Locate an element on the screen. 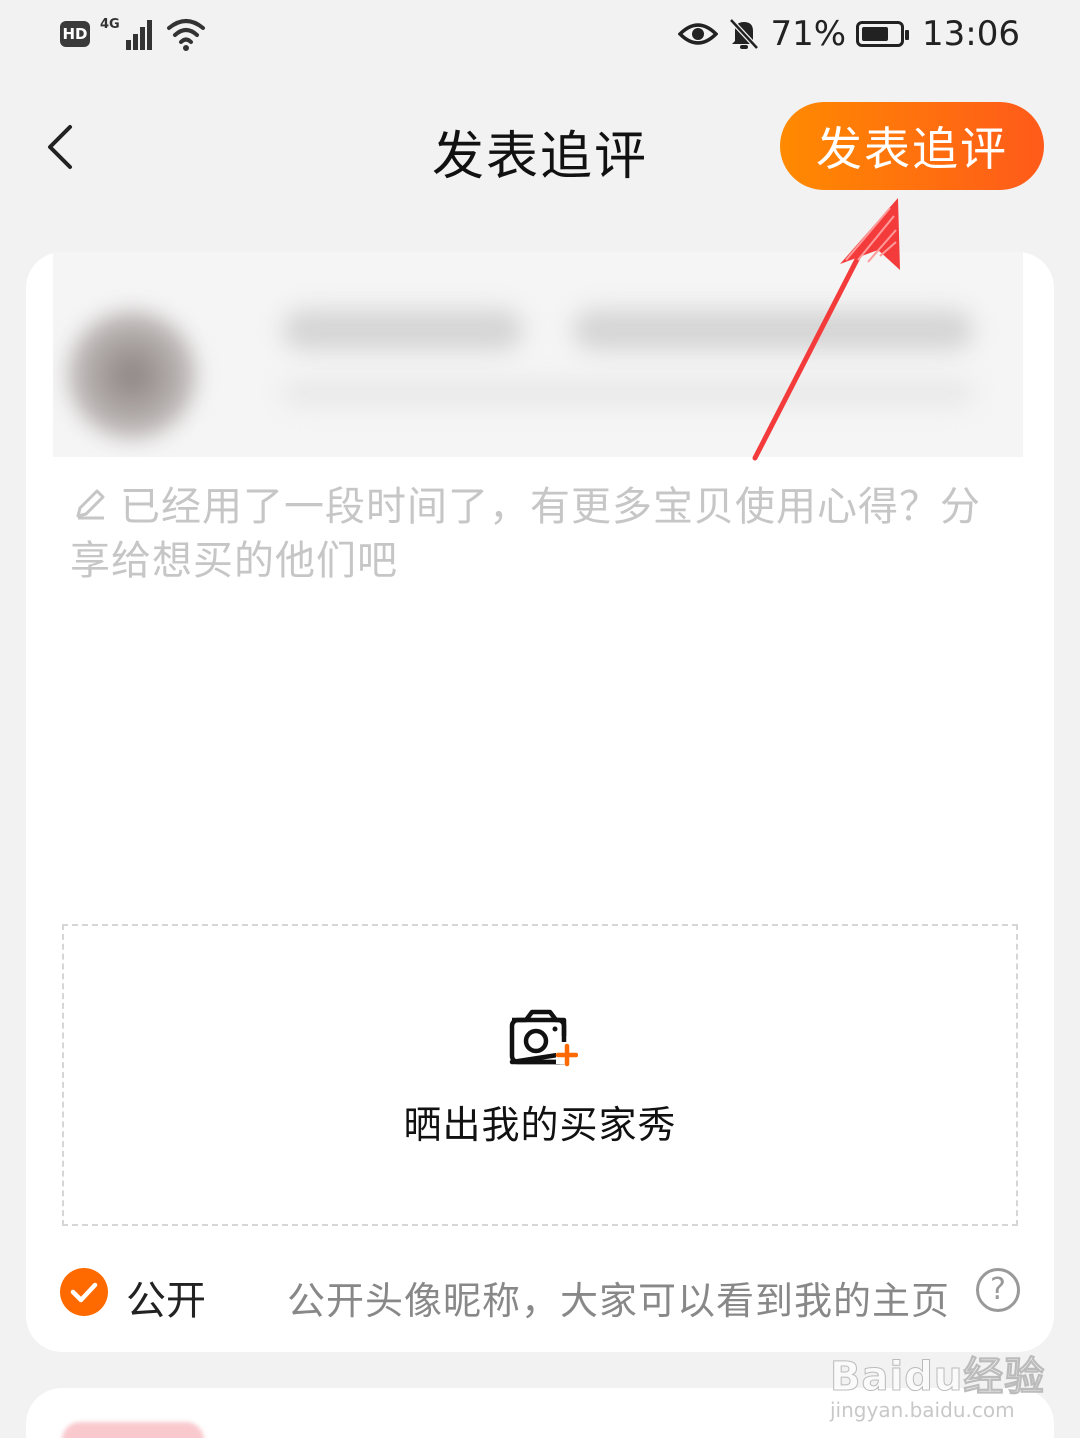 The width and height of the screenshot is (1080, 1438). hd-badge: HD is located at coordinates (75, 34).